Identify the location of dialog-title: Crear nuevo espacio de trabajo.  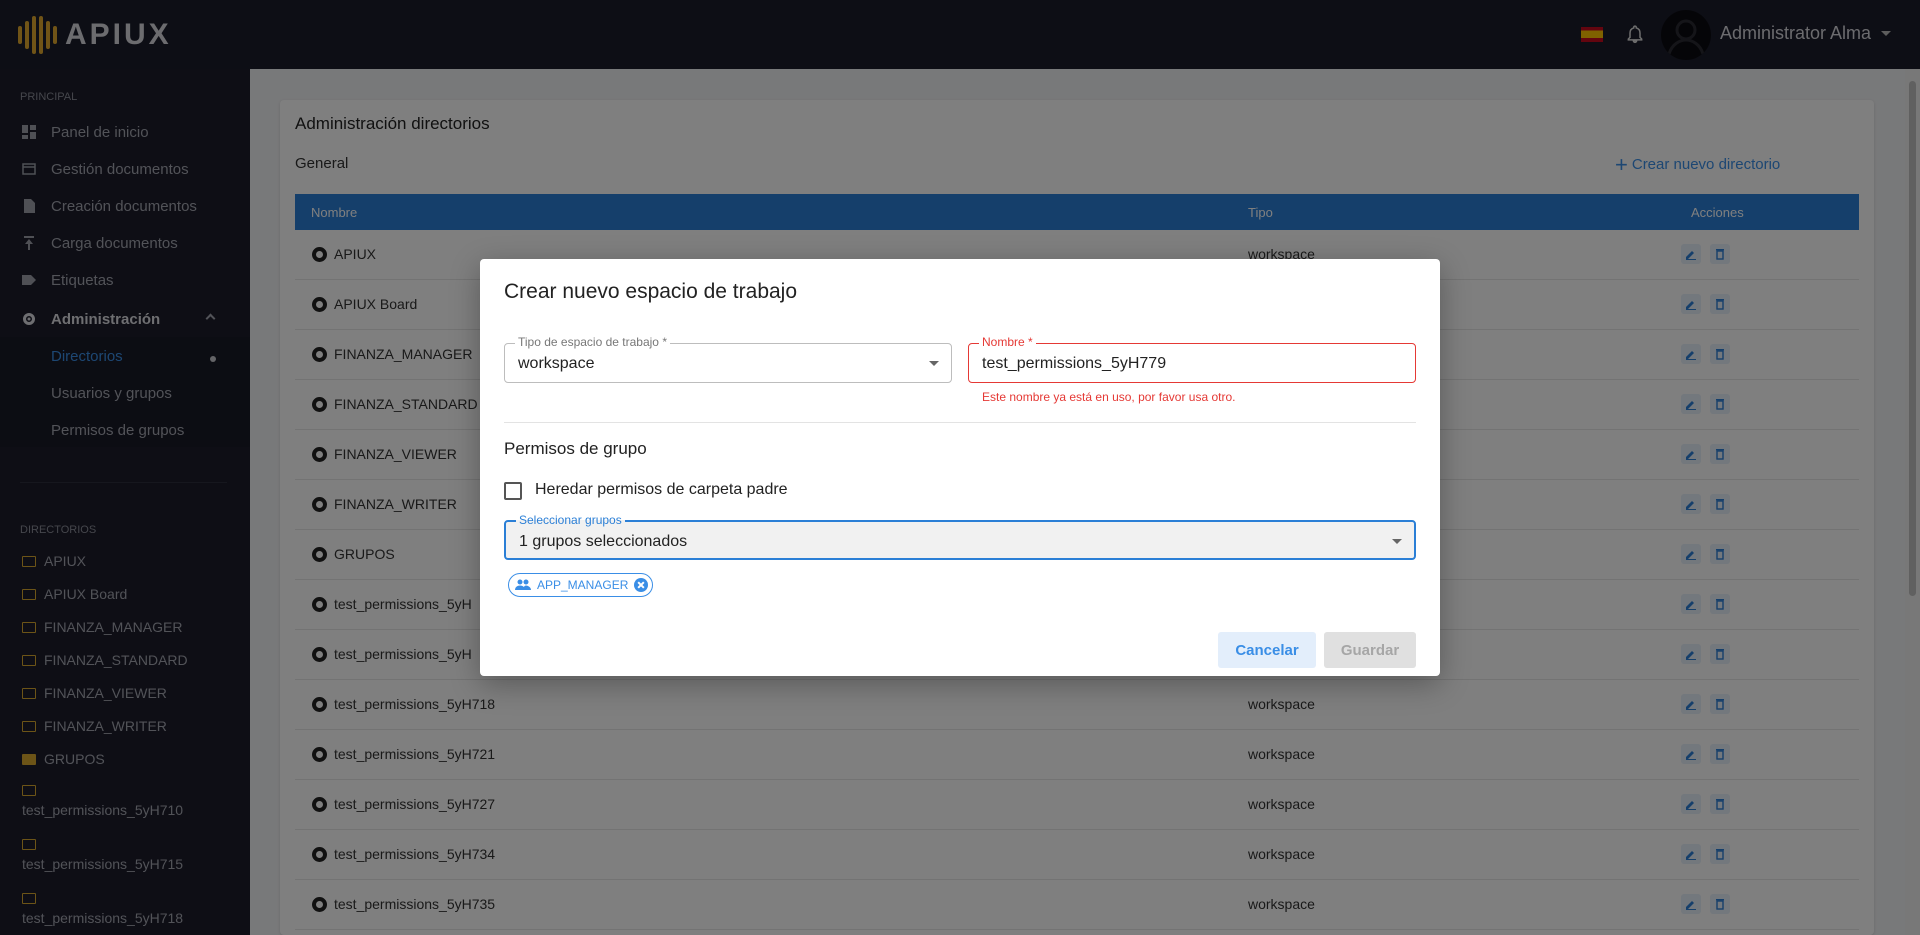
(651, 291).